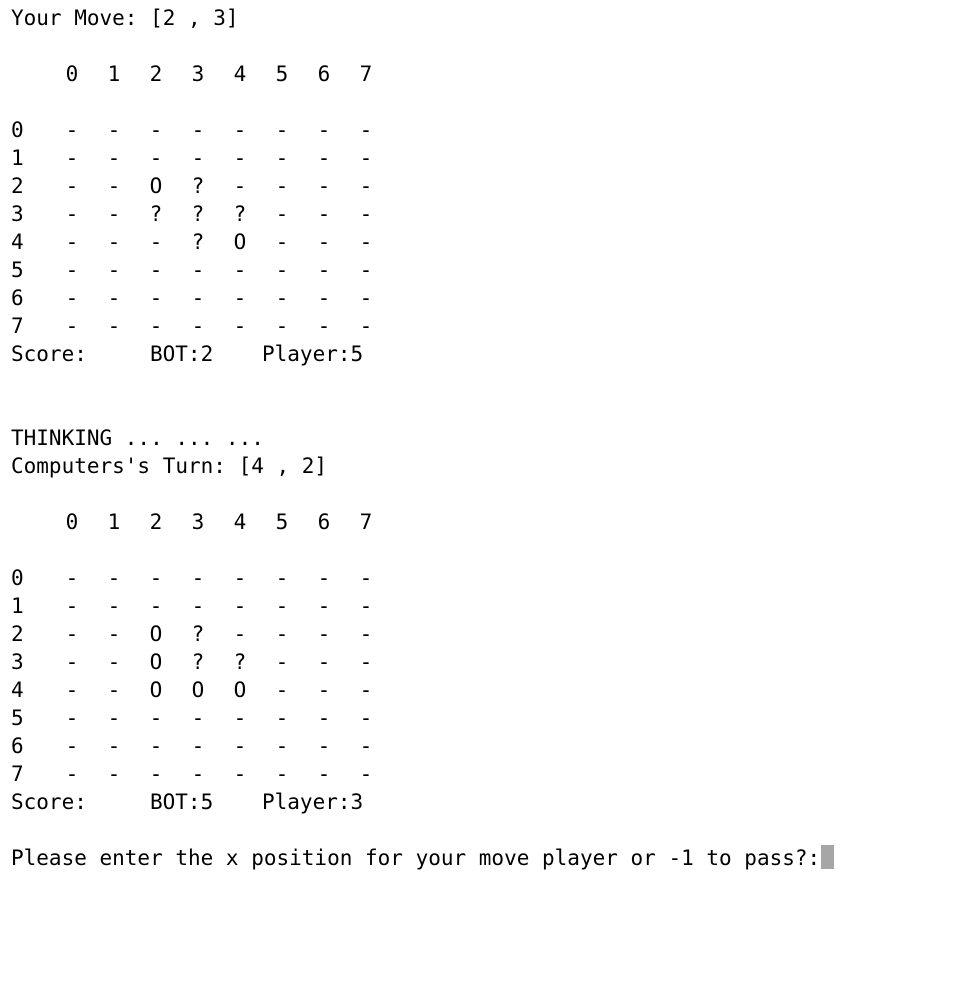 The height and width of the screenshot is (1008, 954). I want to click on board-row: 3 - - O?? - - -, so click(482, 662).